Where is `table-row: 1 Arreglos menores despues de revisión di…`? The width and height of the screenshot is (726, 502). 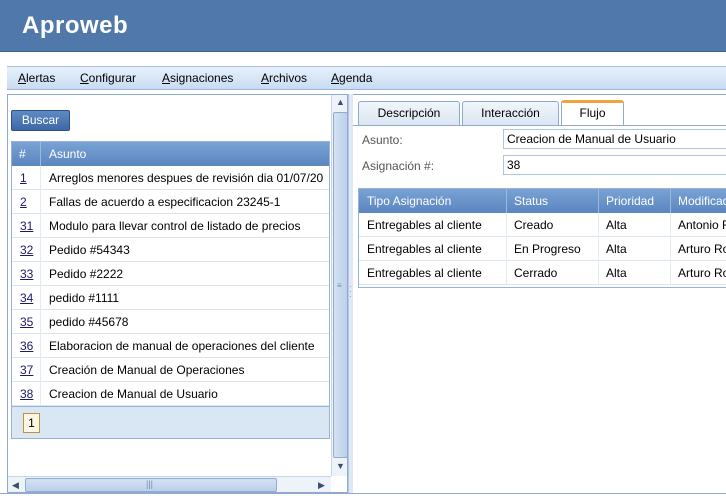 table-row: 1 Arreglos menores despues de revisión di… is located at coordinates (170, 178).